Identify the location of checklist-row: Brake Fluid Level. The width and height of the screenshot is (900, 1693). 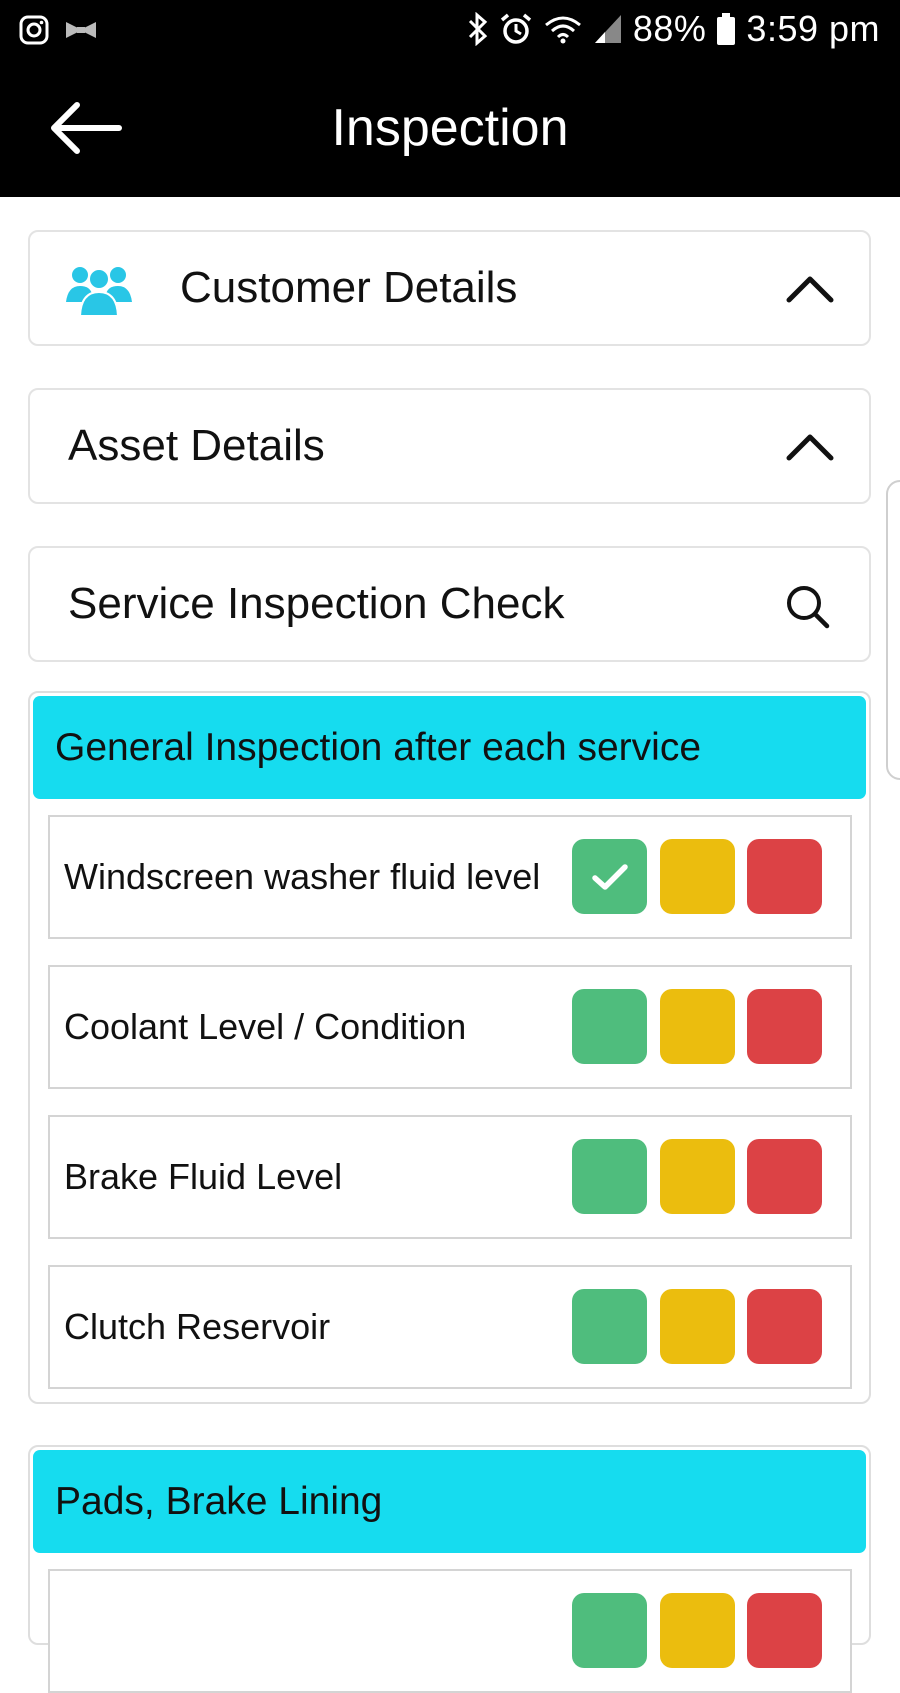
(450, 1177).